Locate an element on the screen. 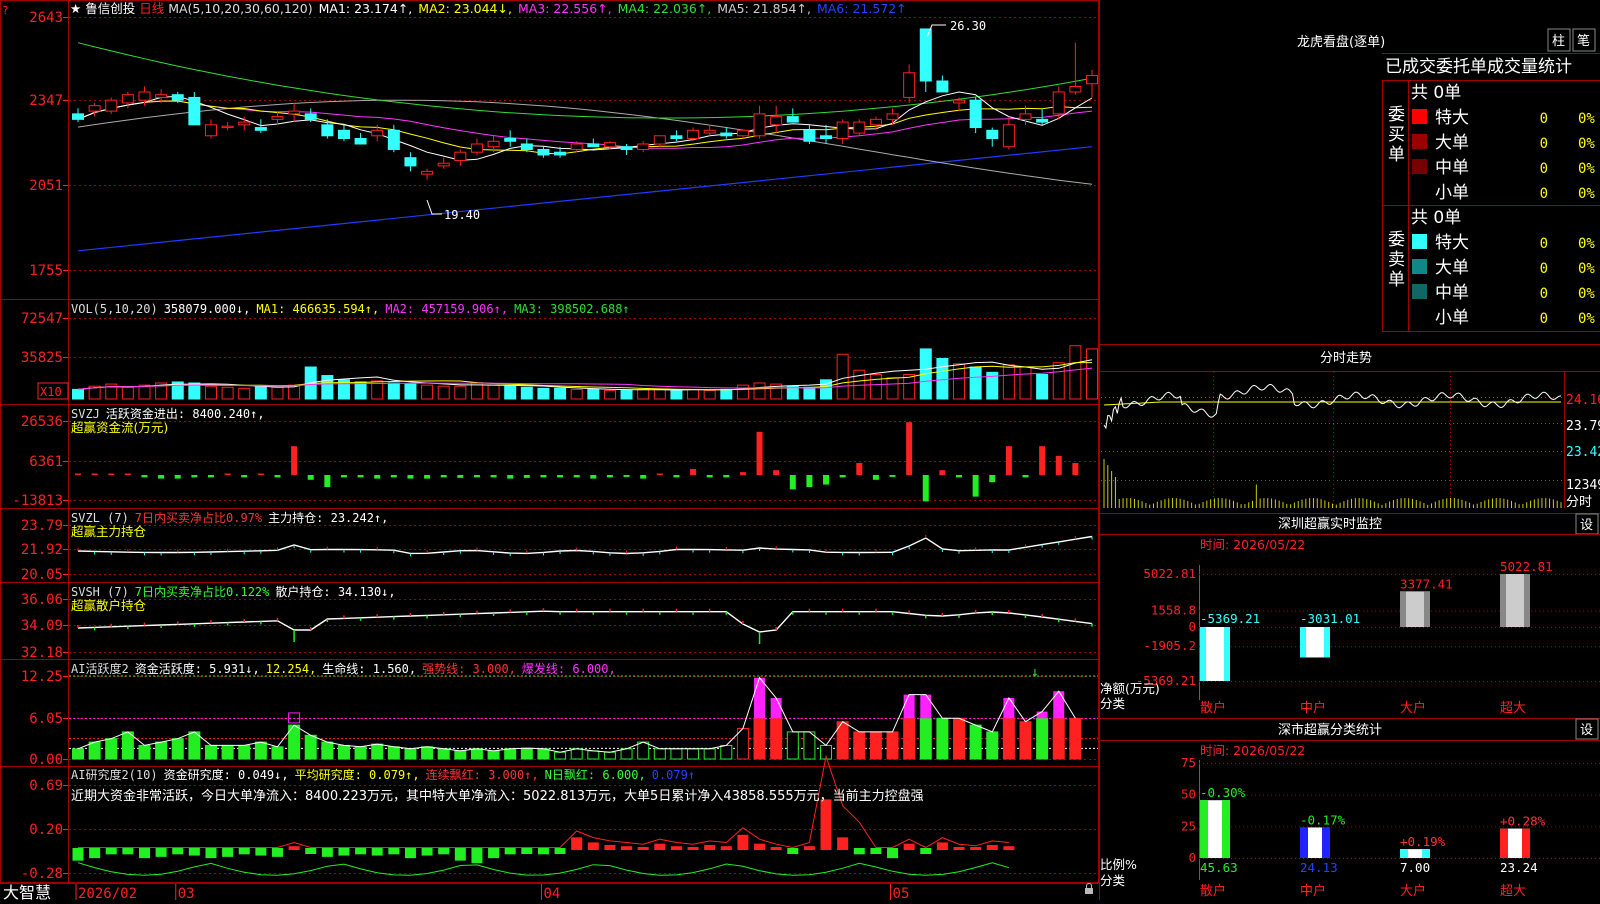  side-label-char: 单 is located at coordinates (1396, 280).